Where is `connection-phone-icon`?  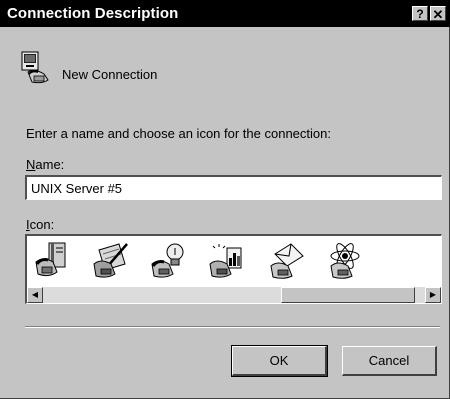 connection-phone-icon is located at coordinates (35, 67).